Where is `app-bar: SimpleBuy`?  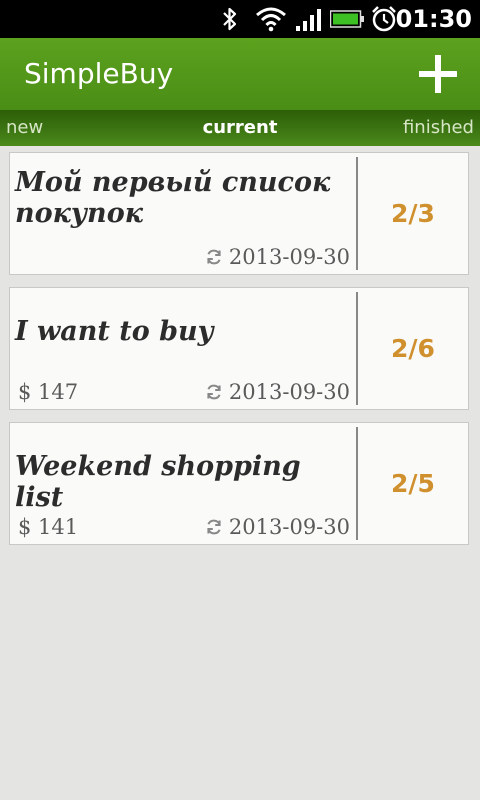 app-bar: SimpleBuy is located at coordinates (240, 74).